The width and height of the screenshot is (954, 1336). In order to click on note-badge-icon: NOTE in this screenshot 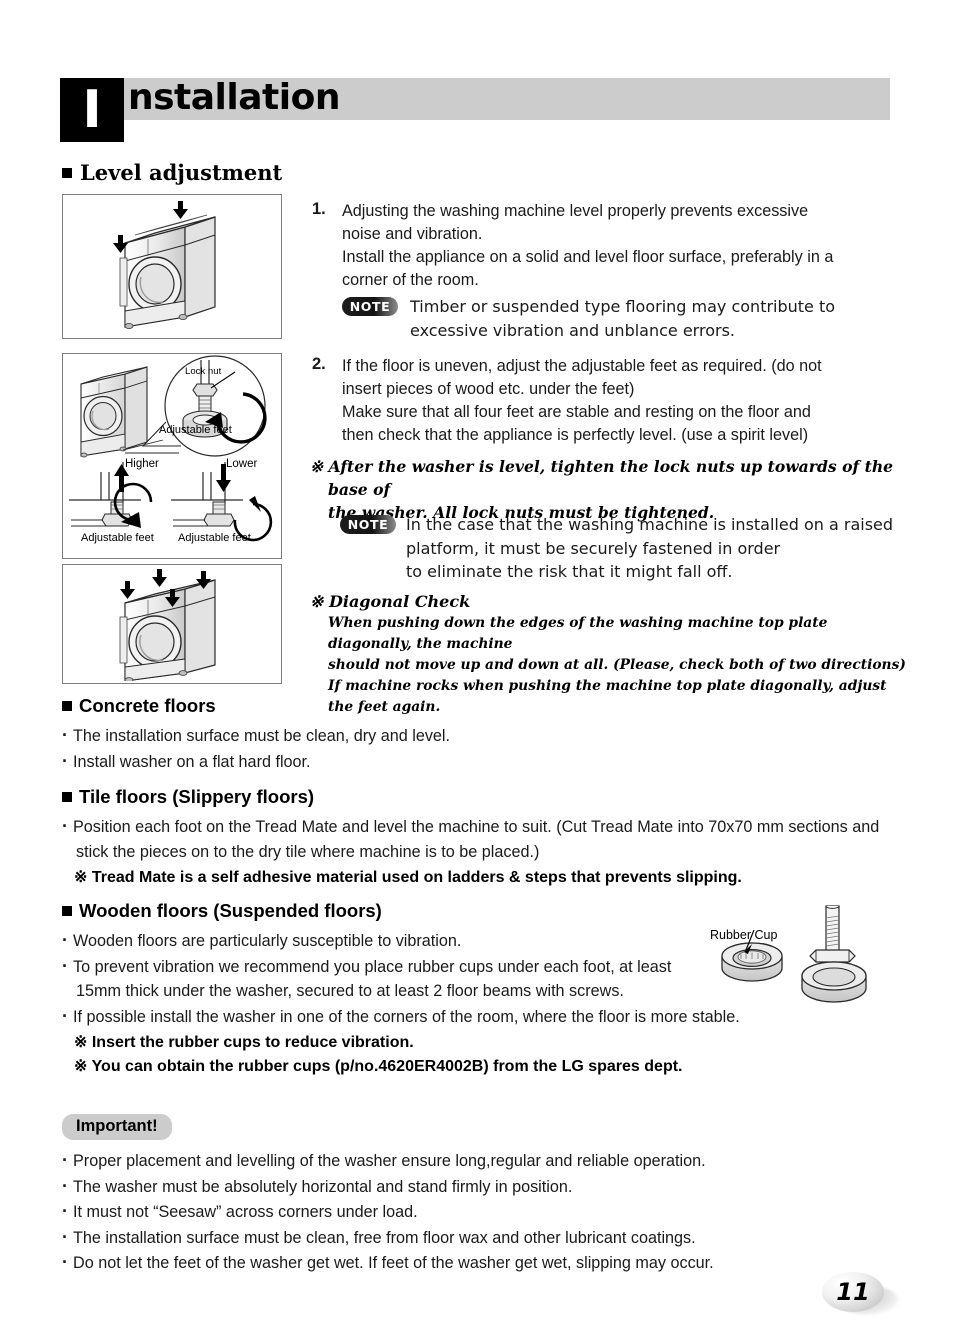, I will do `click(370, 306)`.